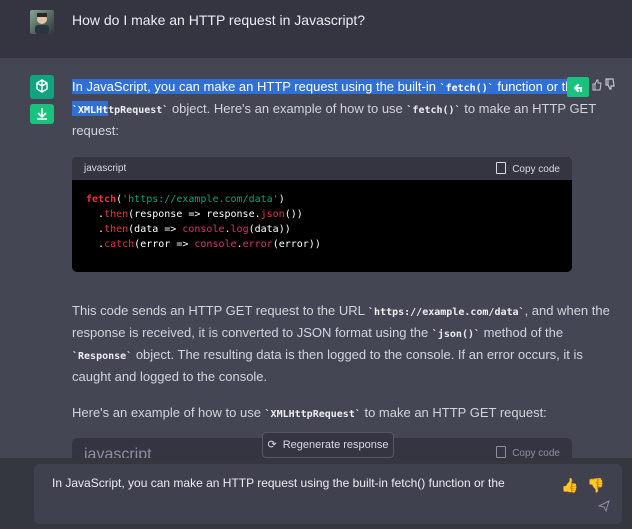  What do you see at coordinates (138, 110) in the screenshot?
I see `inline-code: tpRequest`` at bounding box center [138, 110].